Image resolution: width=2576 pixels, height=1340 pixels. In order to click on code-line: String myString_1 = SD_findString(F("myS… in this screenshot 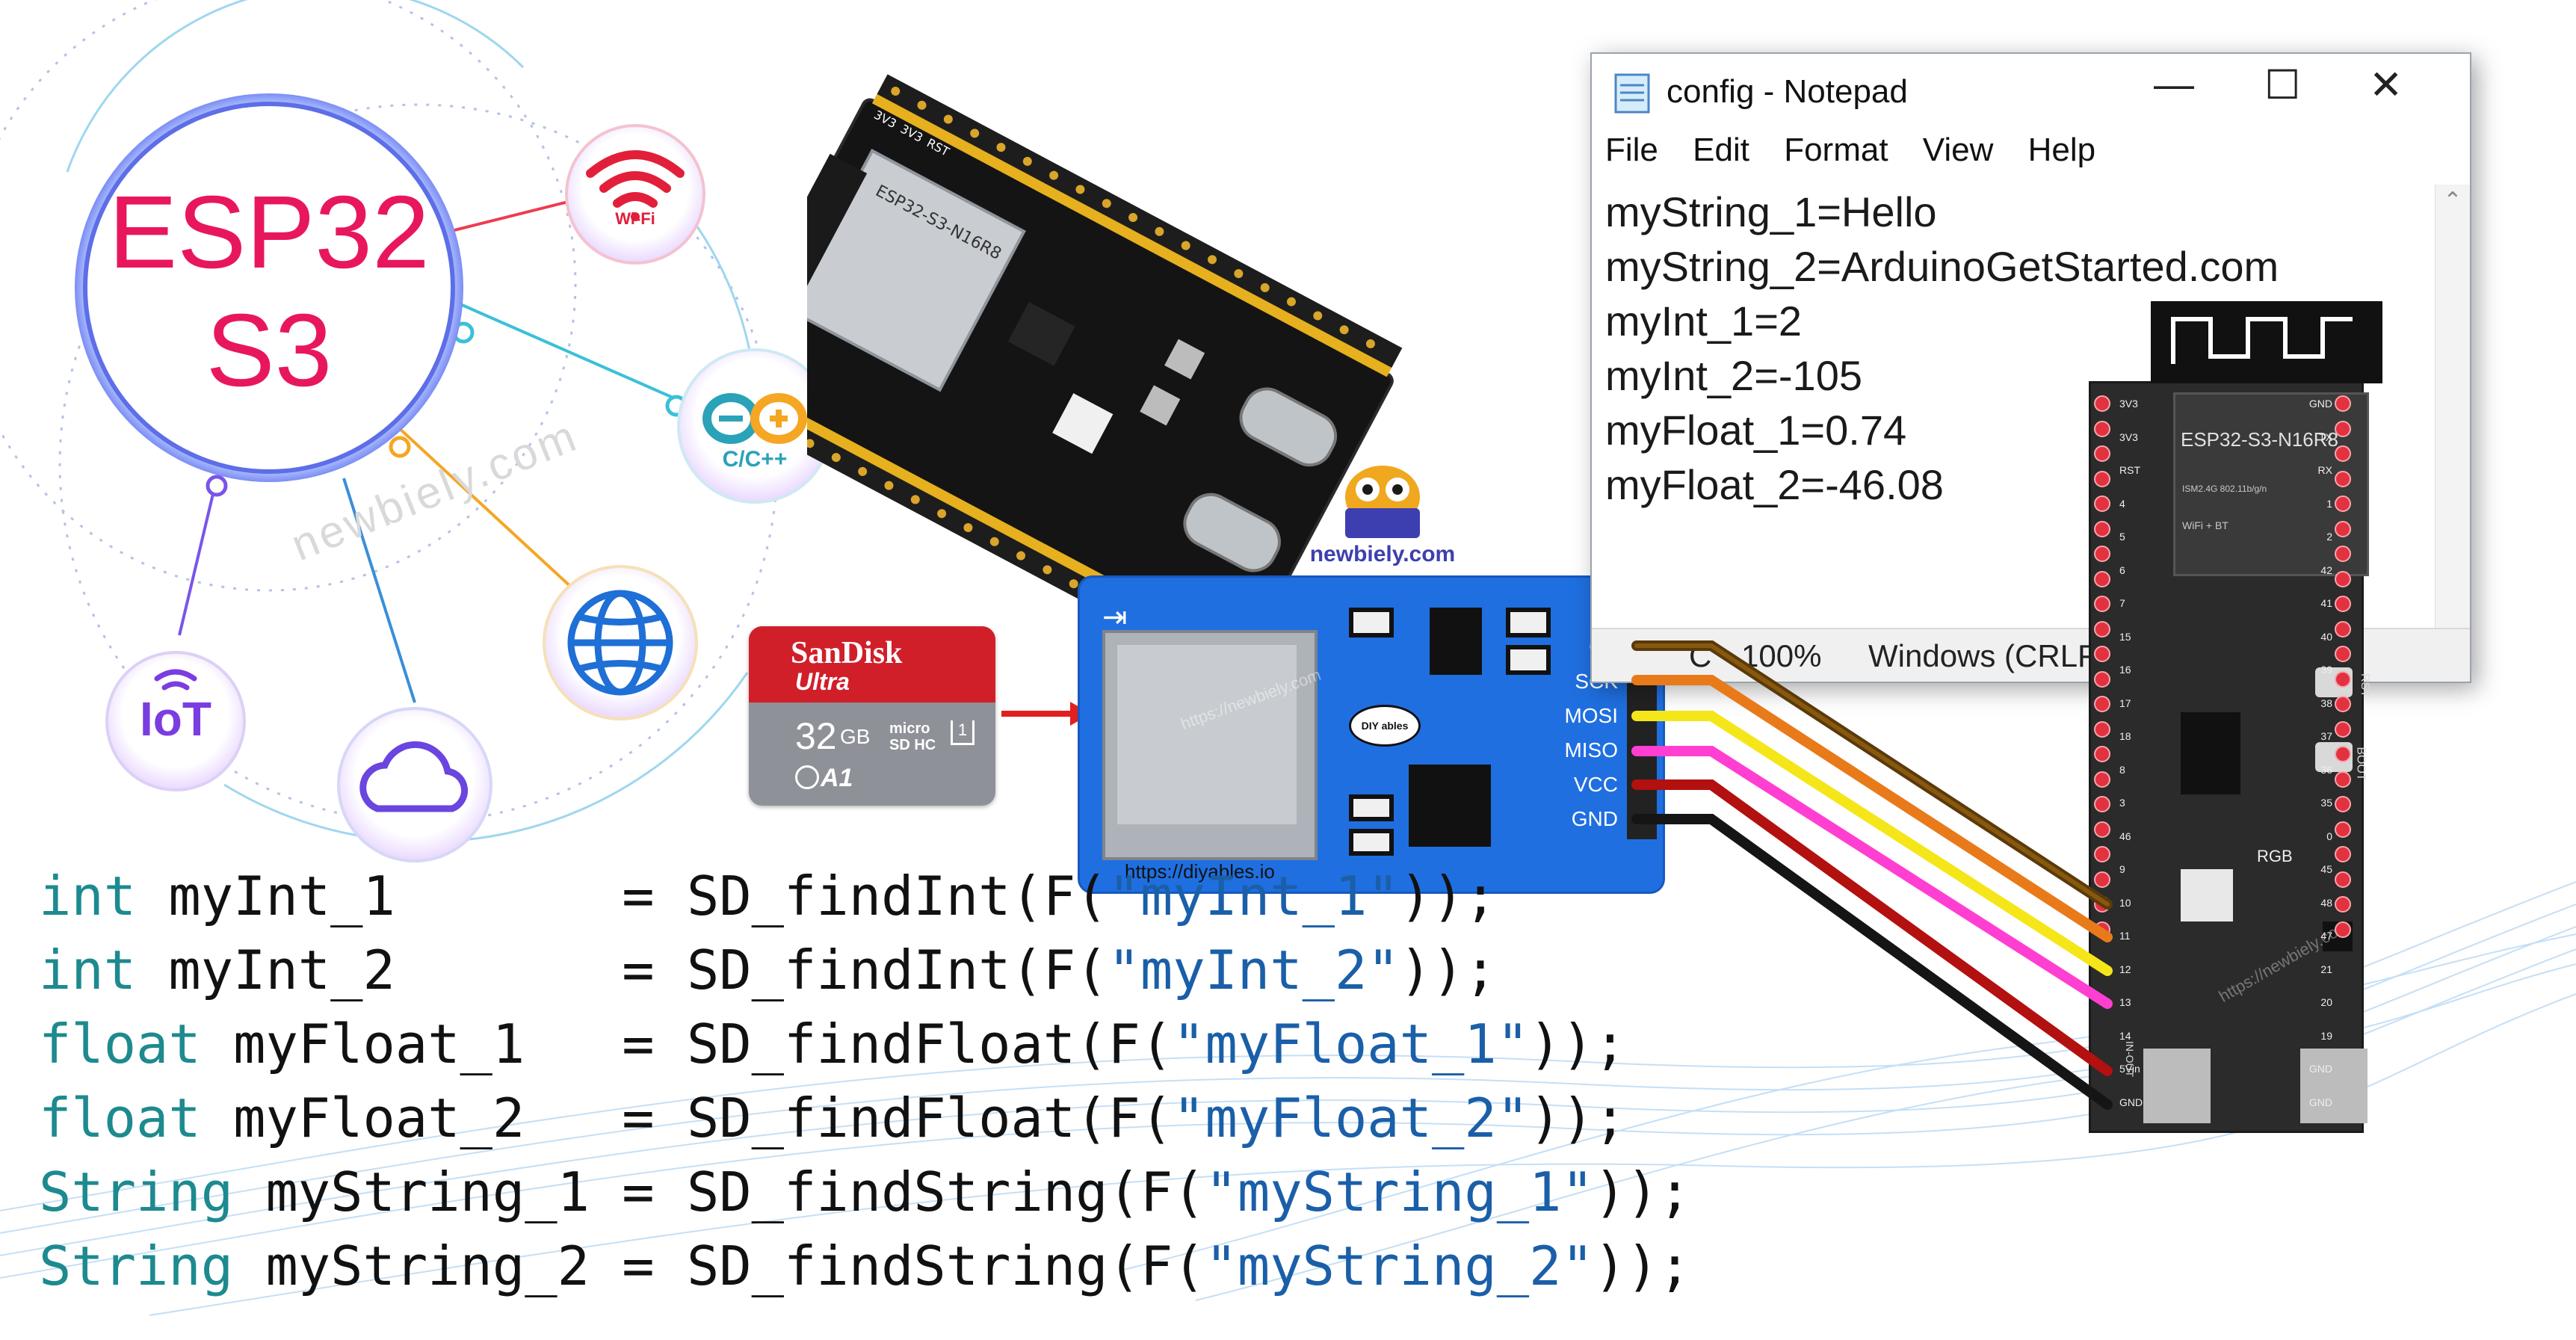, I will do `click(865, 1192)`.